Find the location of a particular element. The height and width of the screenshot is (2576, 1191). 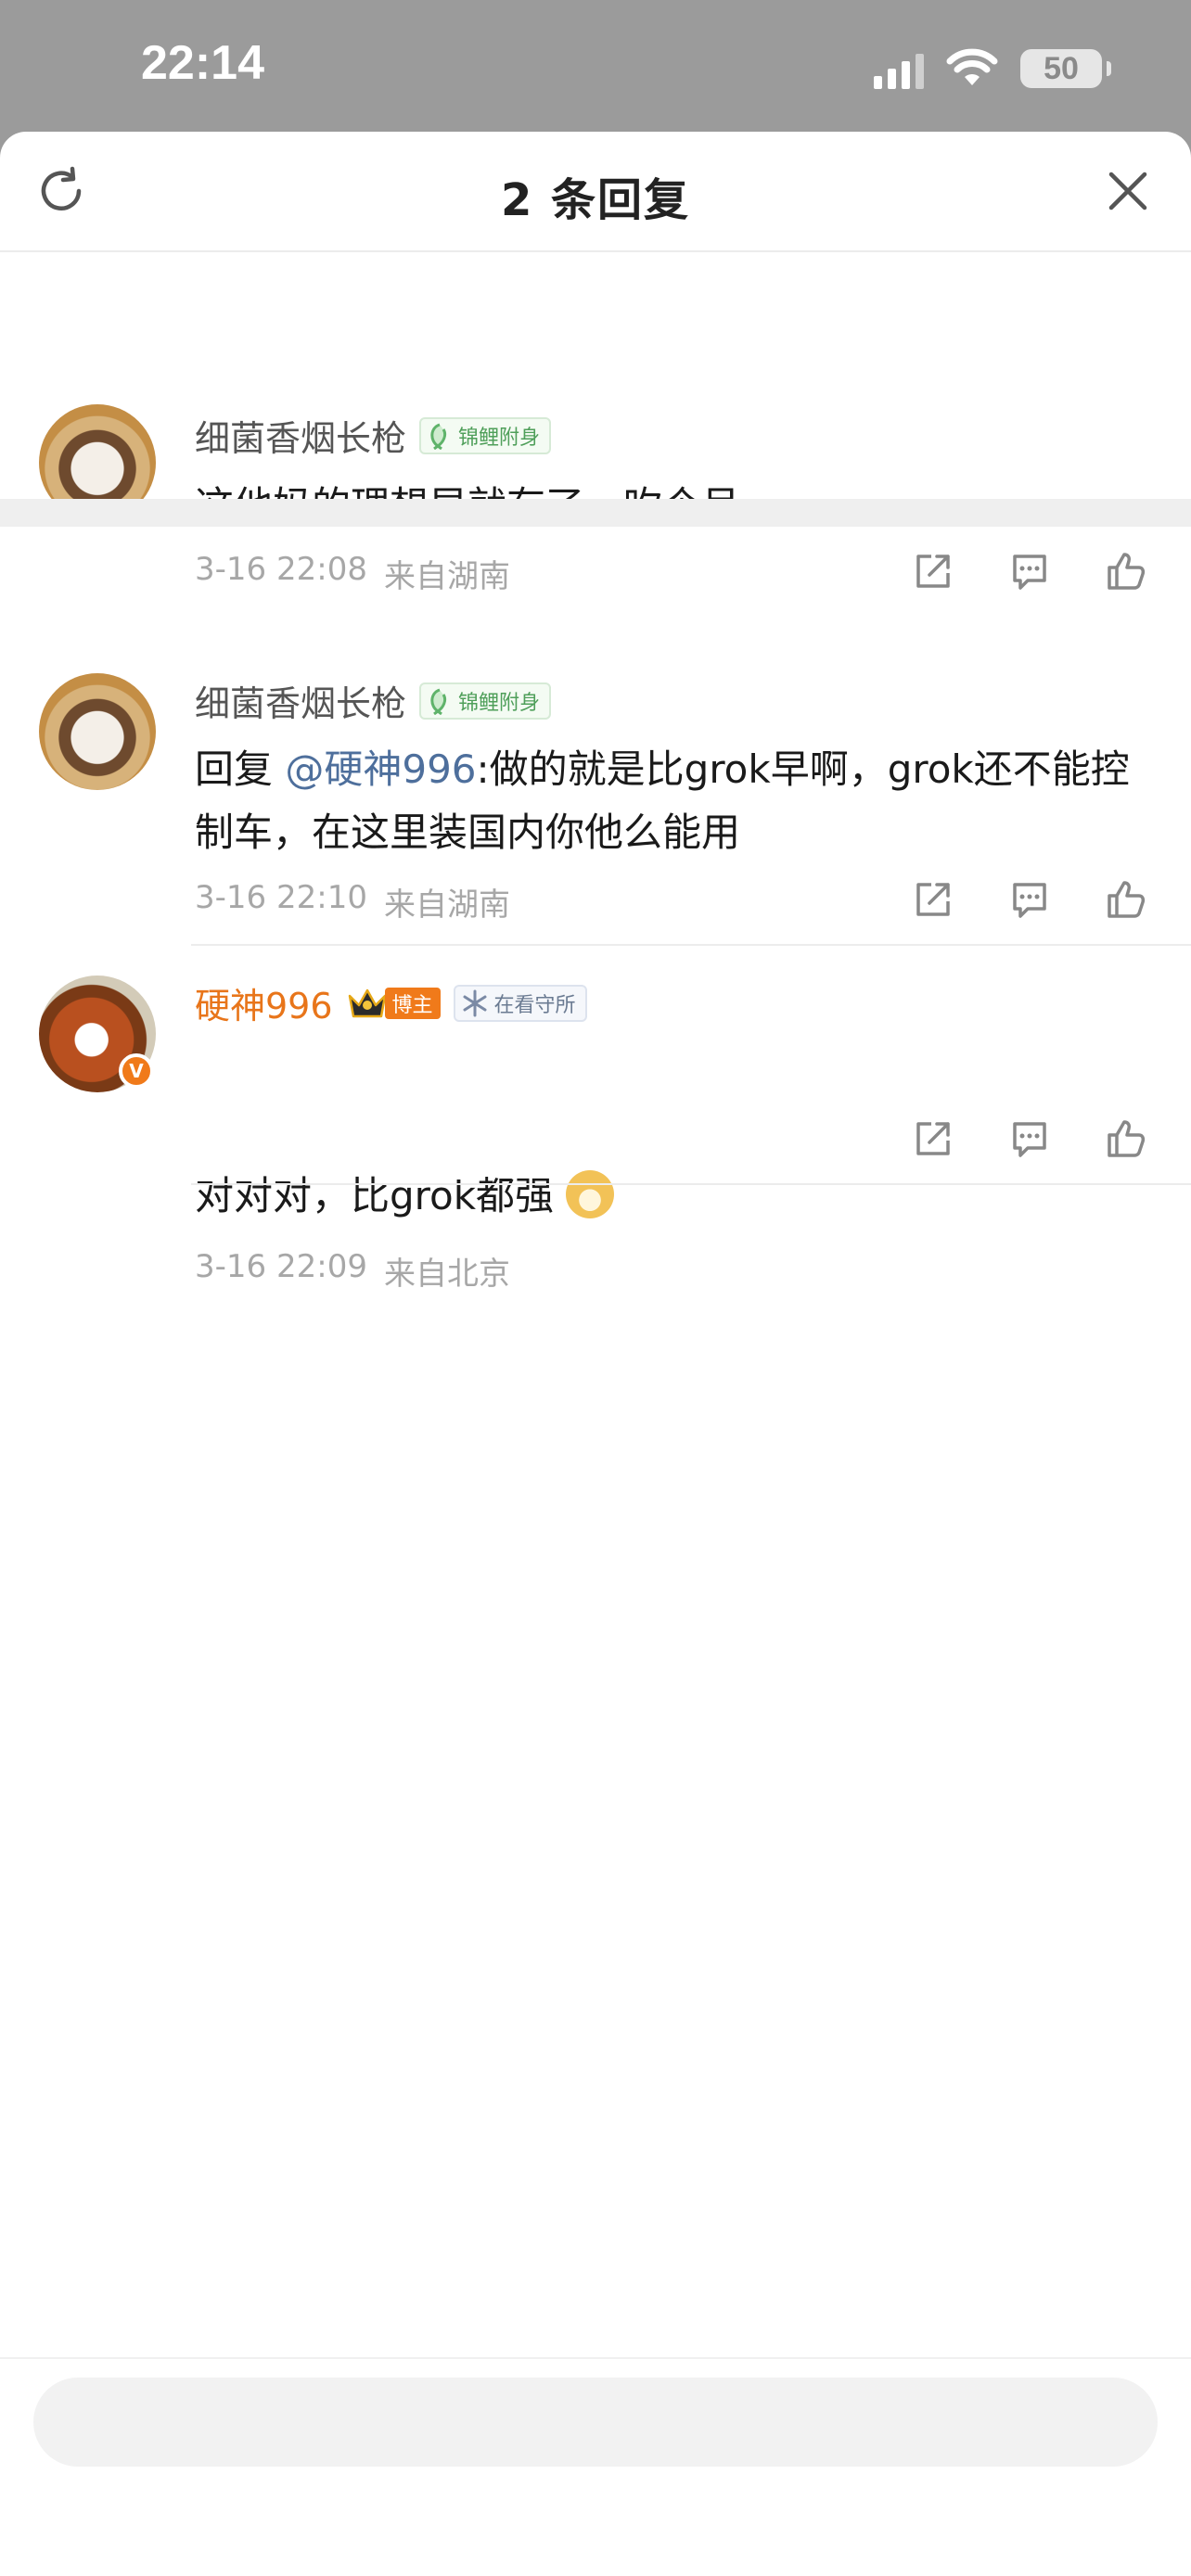

comment-date: 3-16 22:09 is located at coordinates (281, 1266).